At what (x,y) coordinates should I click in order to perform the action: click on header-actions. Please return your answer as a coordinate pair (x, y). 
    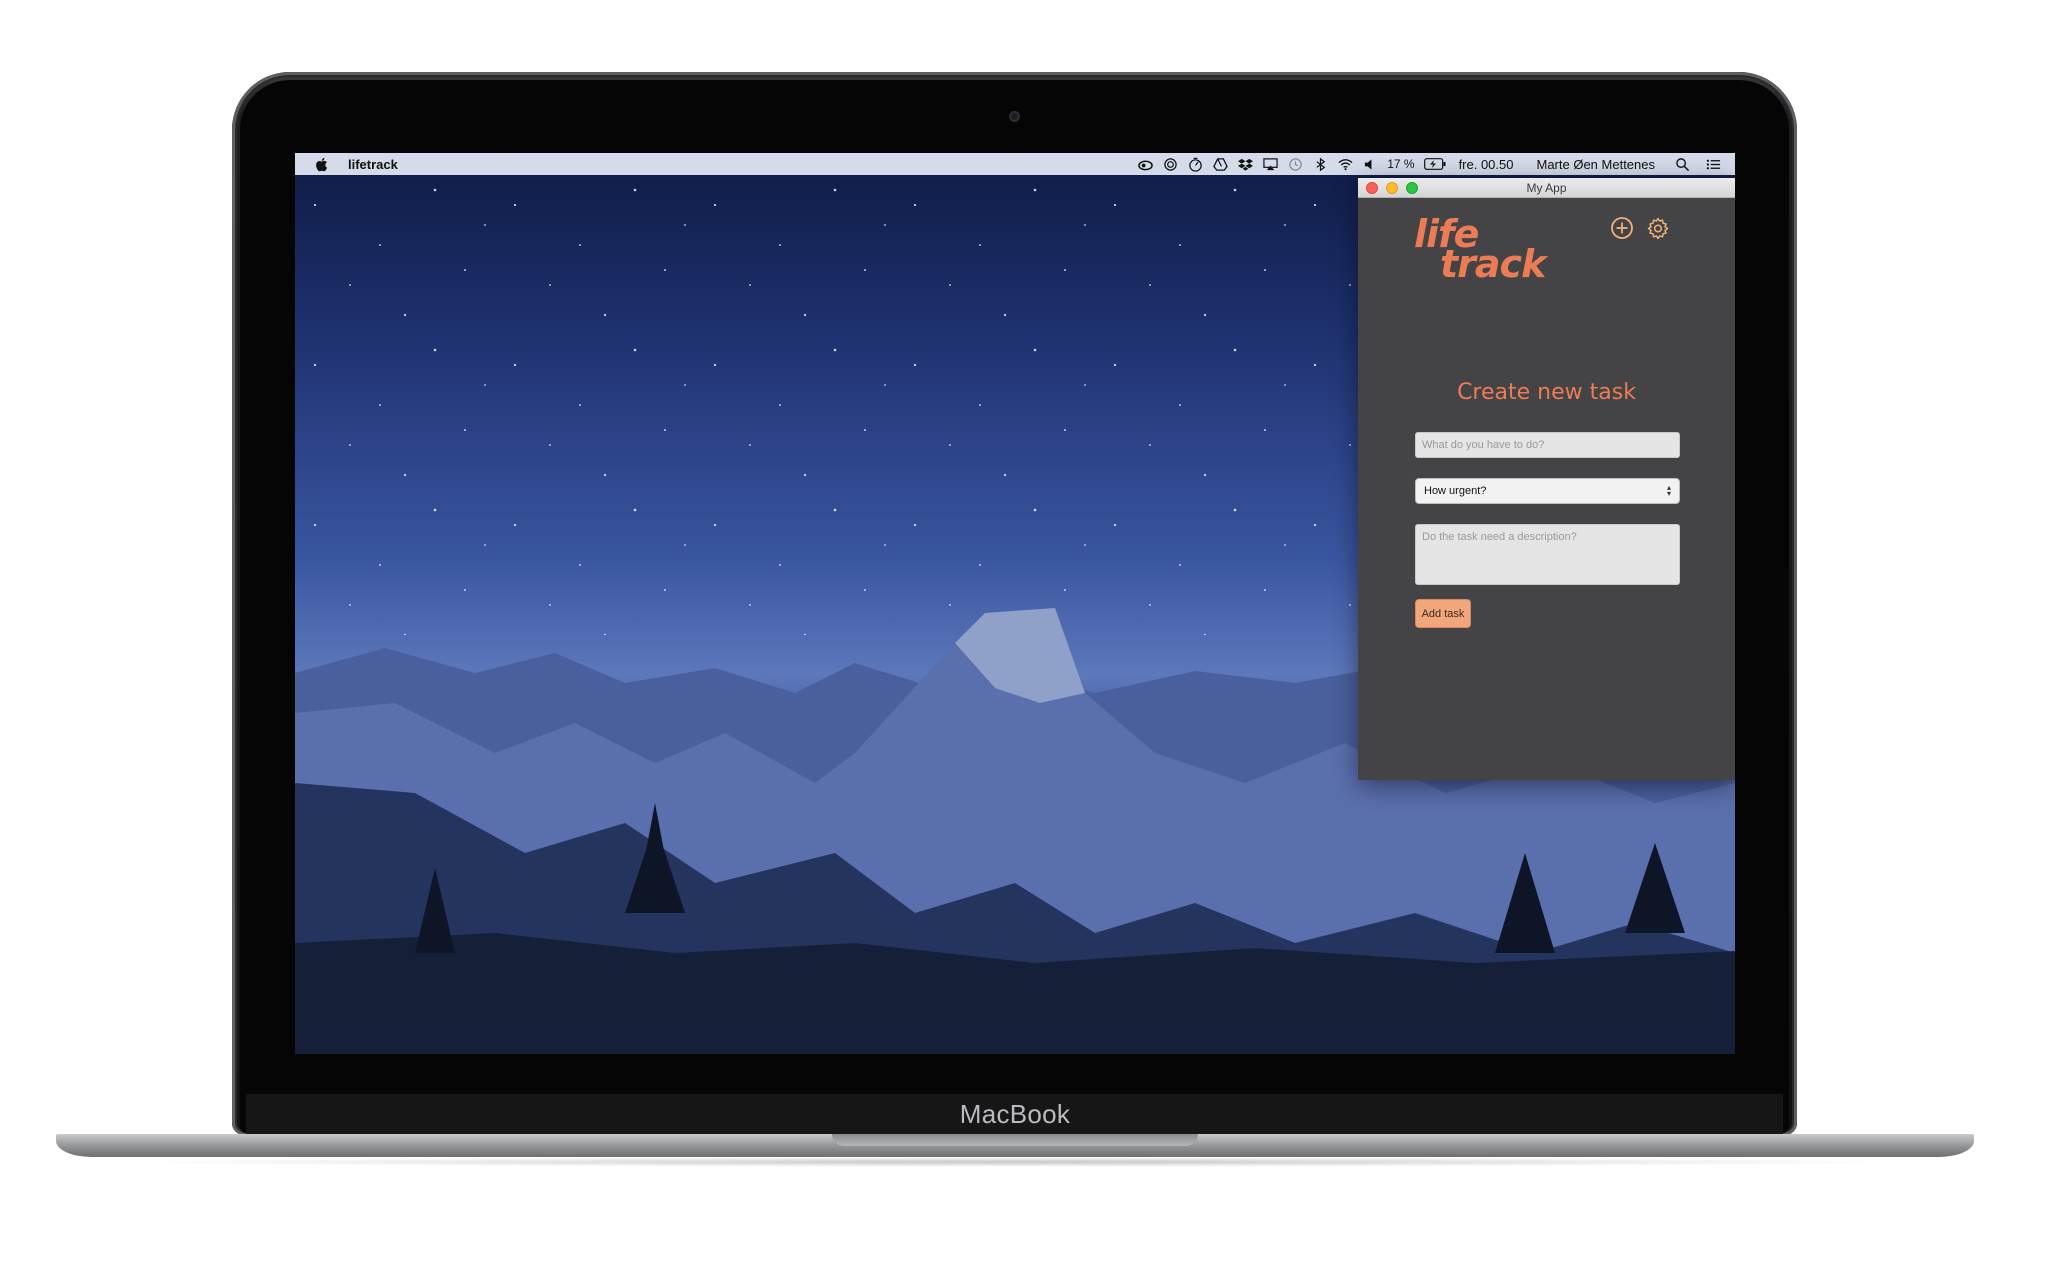
    Looking at the image, I should click on (1640, 228).